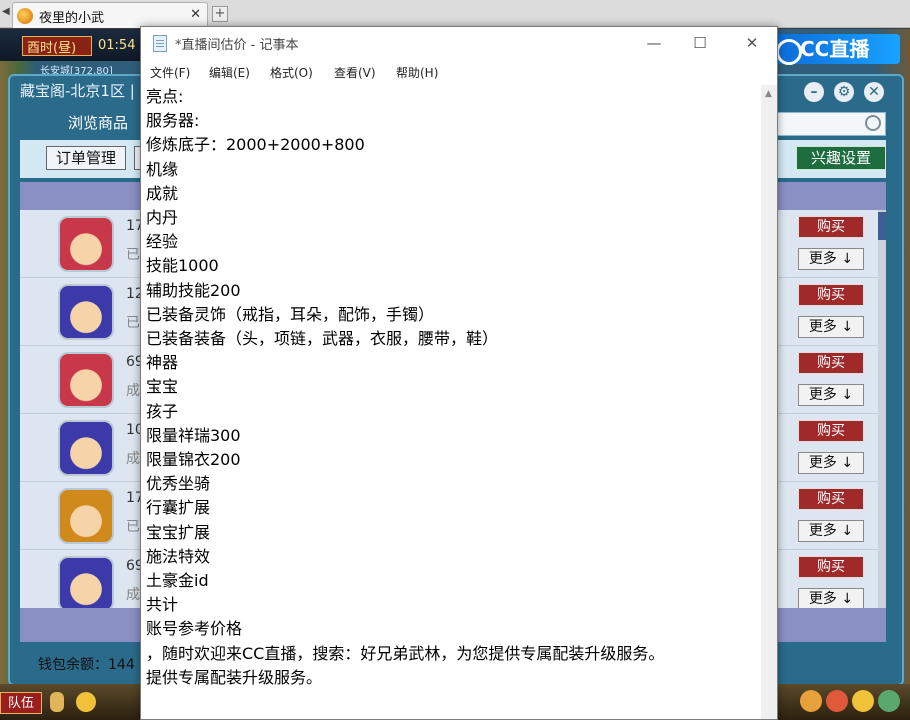  Describe the element at coordinates (57, 46) in the screenshot. I see `game-time-badge: 酉时(昼)` at that location.